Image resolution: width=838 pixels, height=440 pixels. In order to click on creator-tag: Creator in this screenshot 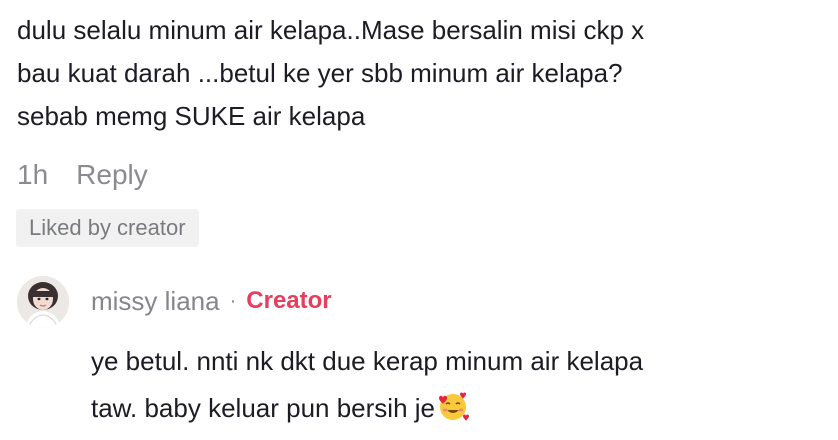, I will do `click(289, 300)`.